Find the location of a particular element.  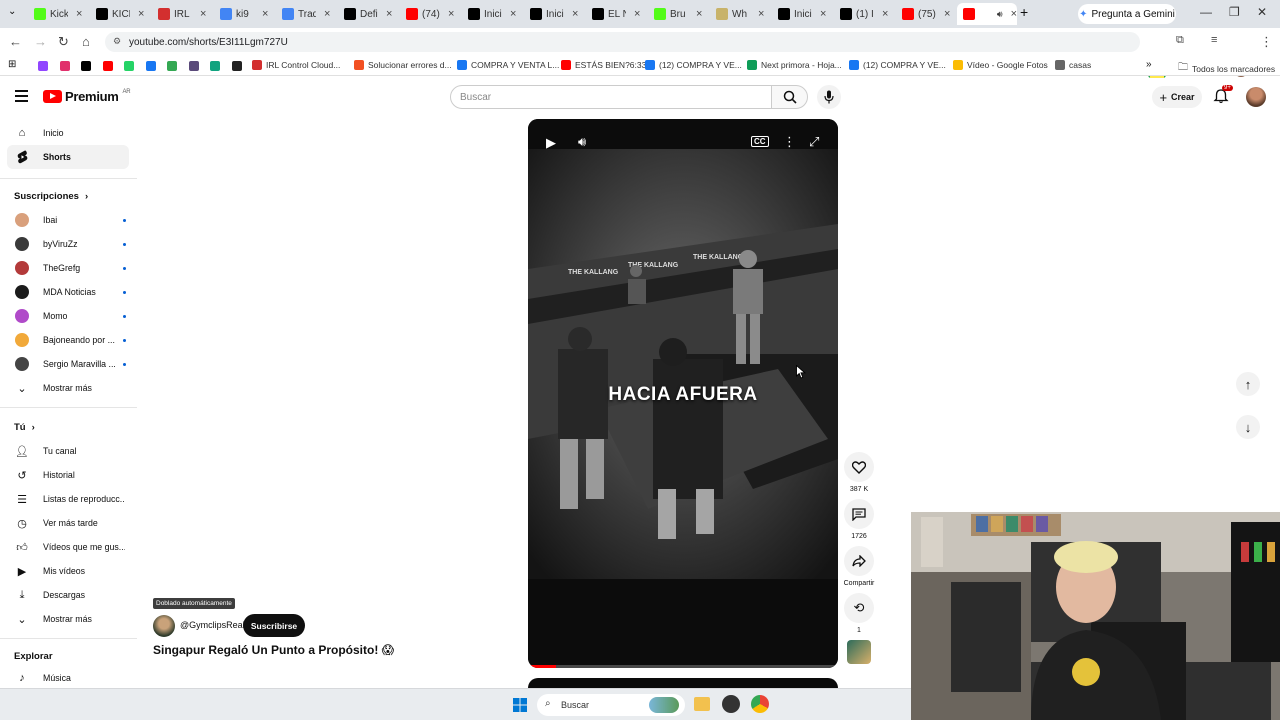

browser-tab: Defi × is located at coordinates (368, 14).